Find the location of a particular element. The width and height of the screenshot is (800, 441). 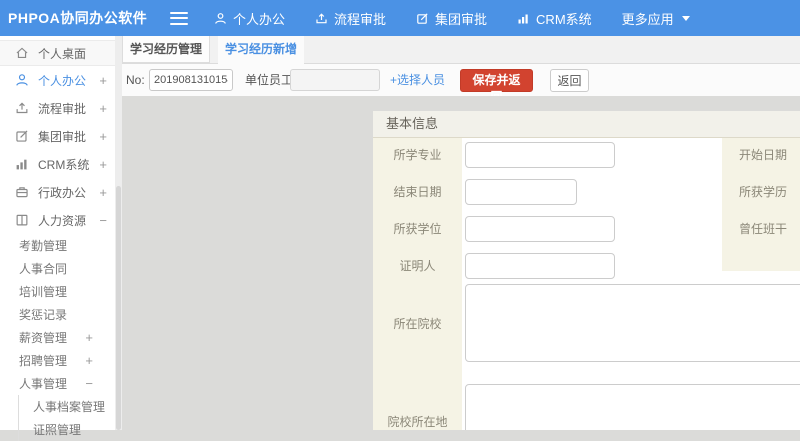

sidebar-item-label: 招聘管理 is located at coordinates (43, 361).